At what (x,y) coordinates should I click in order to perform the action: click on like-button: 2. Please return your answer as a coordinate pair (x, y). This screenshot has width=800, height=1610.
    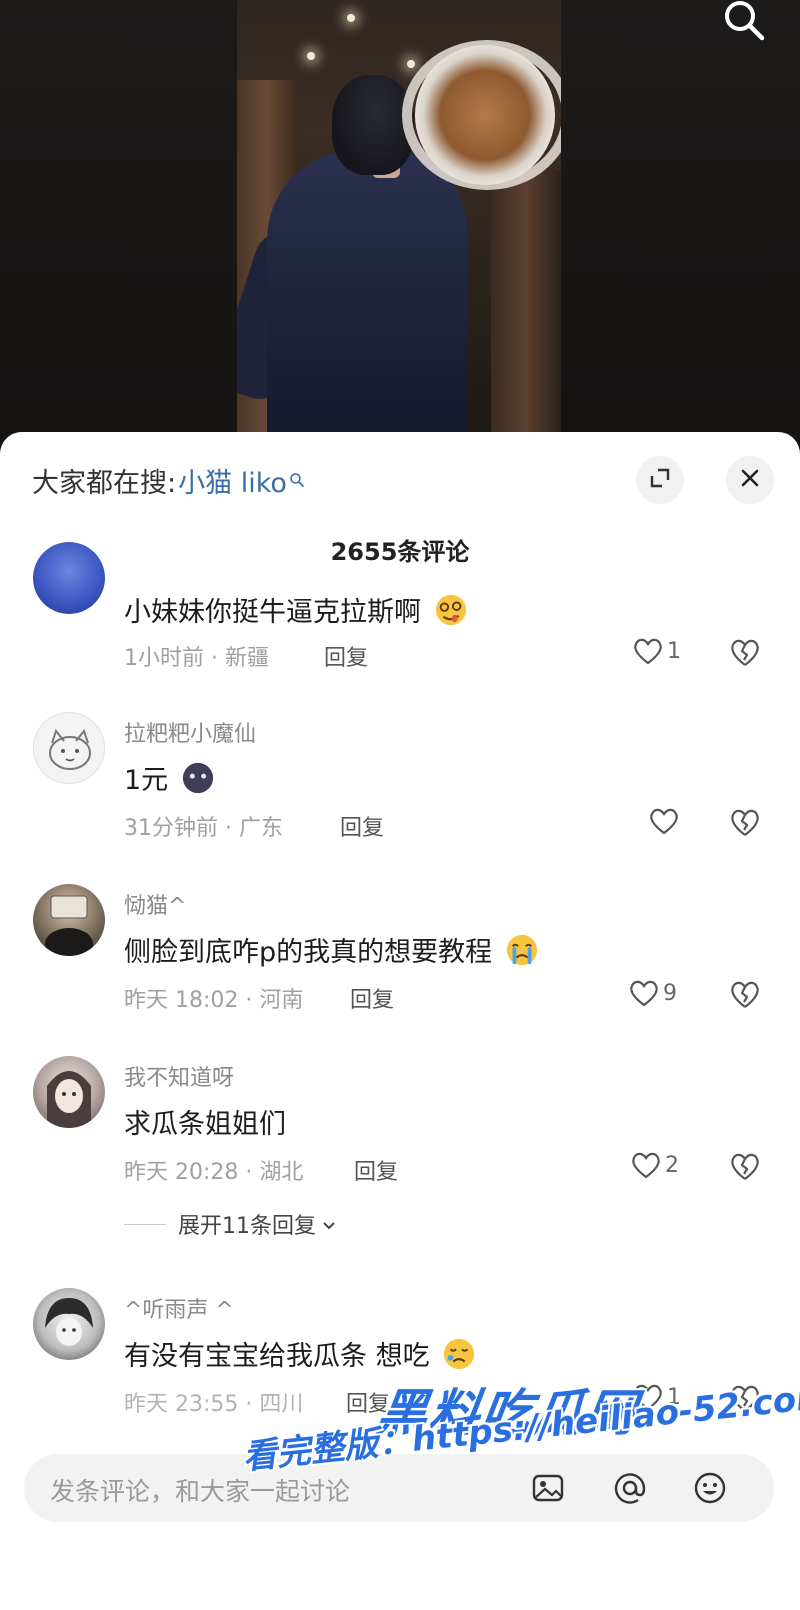
    Looking at the image, I should click on (654, 1165).